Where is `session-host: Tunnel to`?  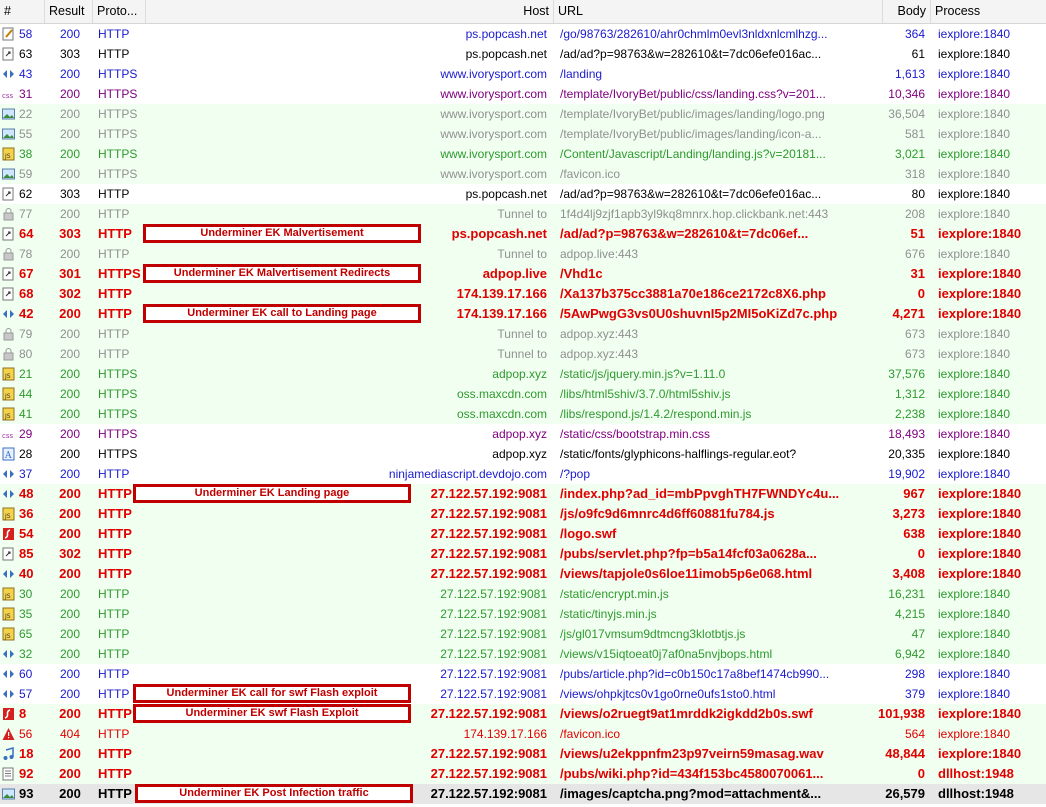 session-host: Tunnel to is located at coordinates (522, 254).